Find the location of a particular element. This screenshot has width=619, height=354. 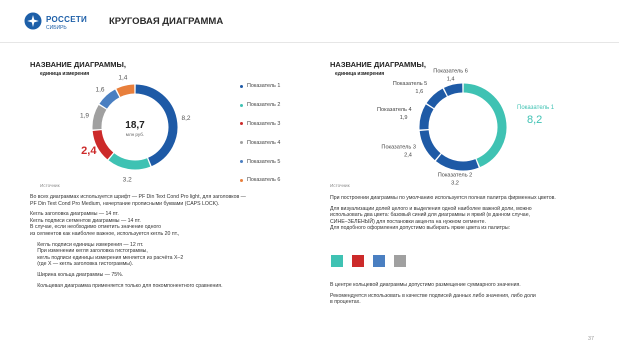

legend-item-2: Показатель 2 is located at coordinates (260, 105).